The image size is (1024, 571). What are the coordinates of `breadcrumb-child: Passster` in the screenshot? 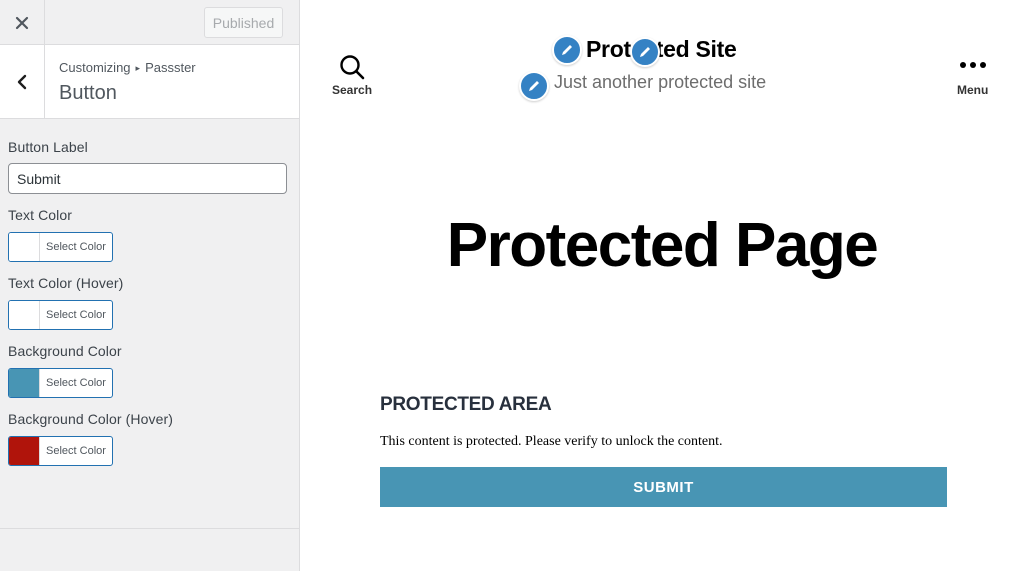 It's located at (170, 67).